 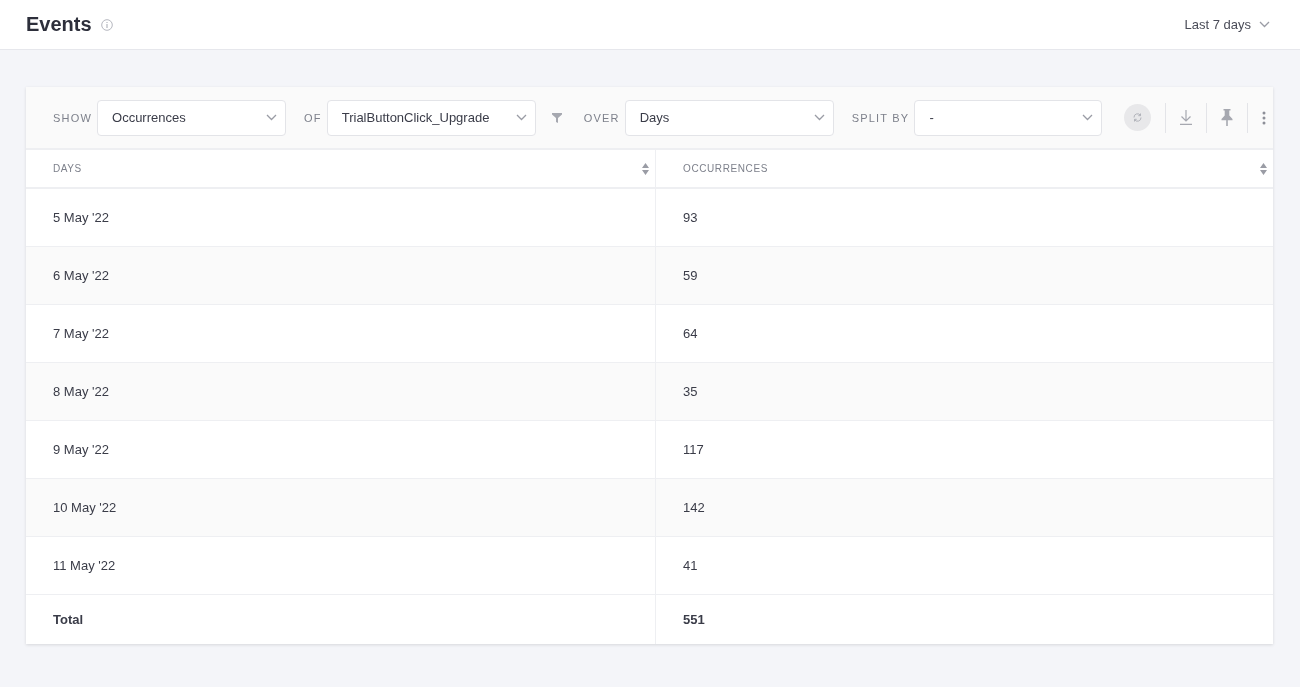 I want to click on table-cell: 8 May '22, so click(x=341, y=391).